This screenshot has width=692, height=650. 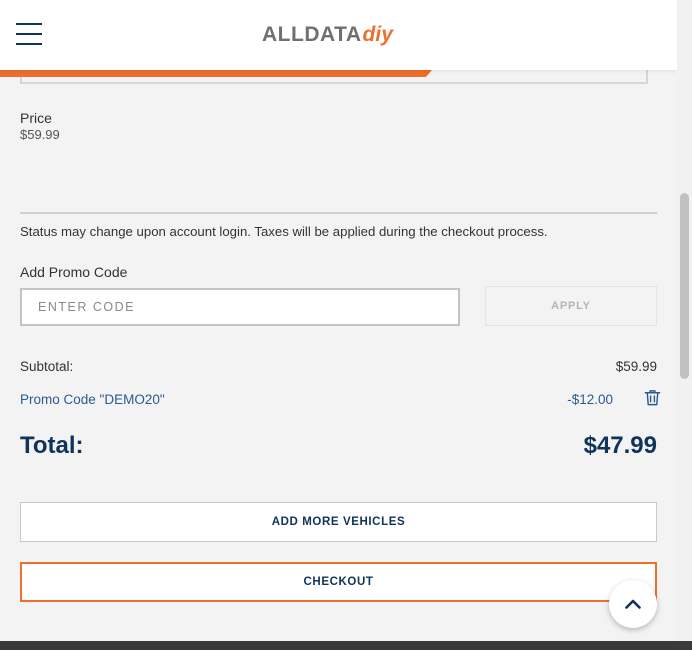 What do you see at coordinates (590, 399) in the screenshot?
I see `discount-value: -$12.00` at bounding box center [590, 399].